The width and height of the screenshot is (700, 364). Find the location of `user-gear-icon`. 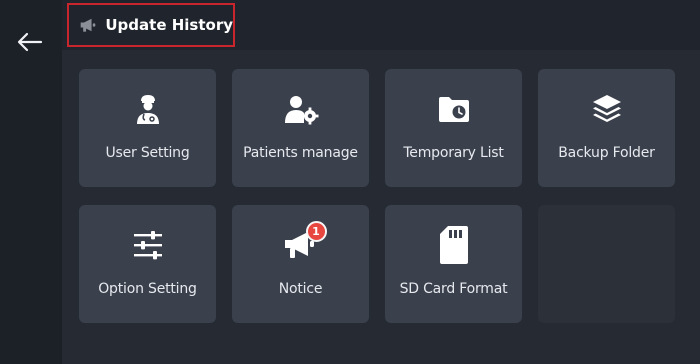

user-gear-icon is located at coordinates (301, 110).